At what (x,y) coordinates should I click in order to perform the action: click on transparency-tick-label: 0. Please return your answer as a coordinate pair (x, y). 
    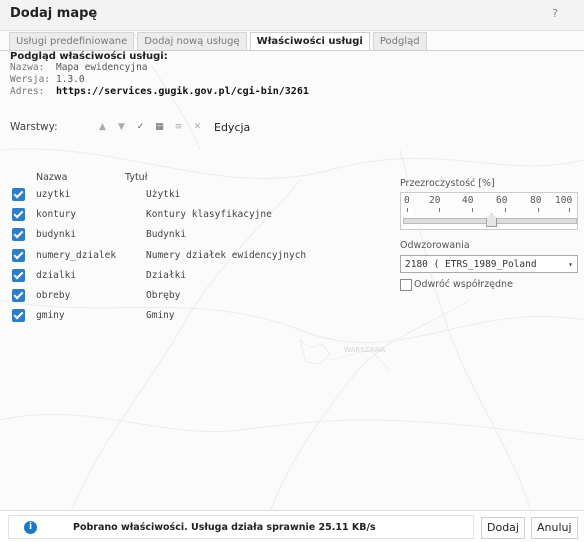
    Looking at the image, I should click on (407, 200).